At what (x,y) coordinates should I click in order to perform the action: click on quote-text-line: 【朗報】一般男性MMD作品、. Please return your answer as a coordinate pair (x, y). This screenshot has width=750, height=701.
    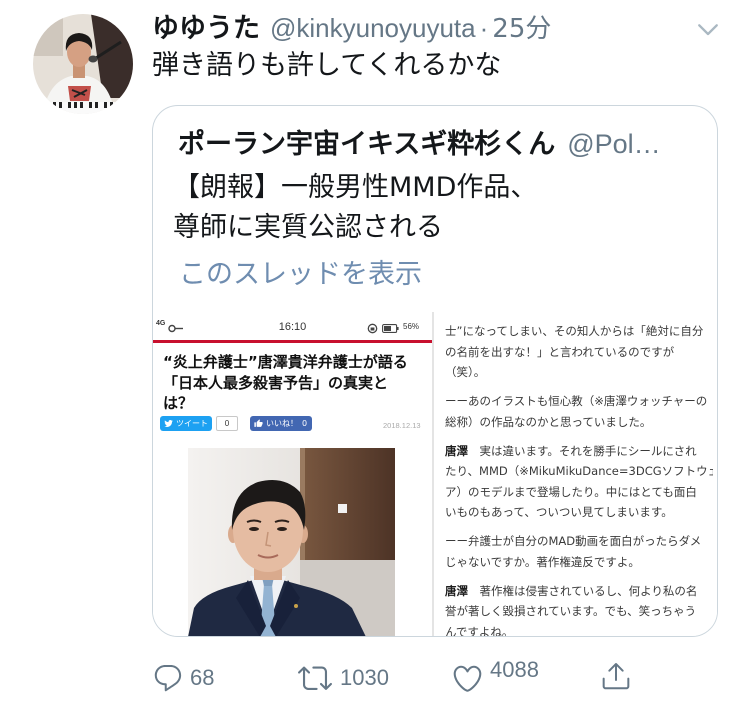
    Looking at the image, I should click on (355, 187).